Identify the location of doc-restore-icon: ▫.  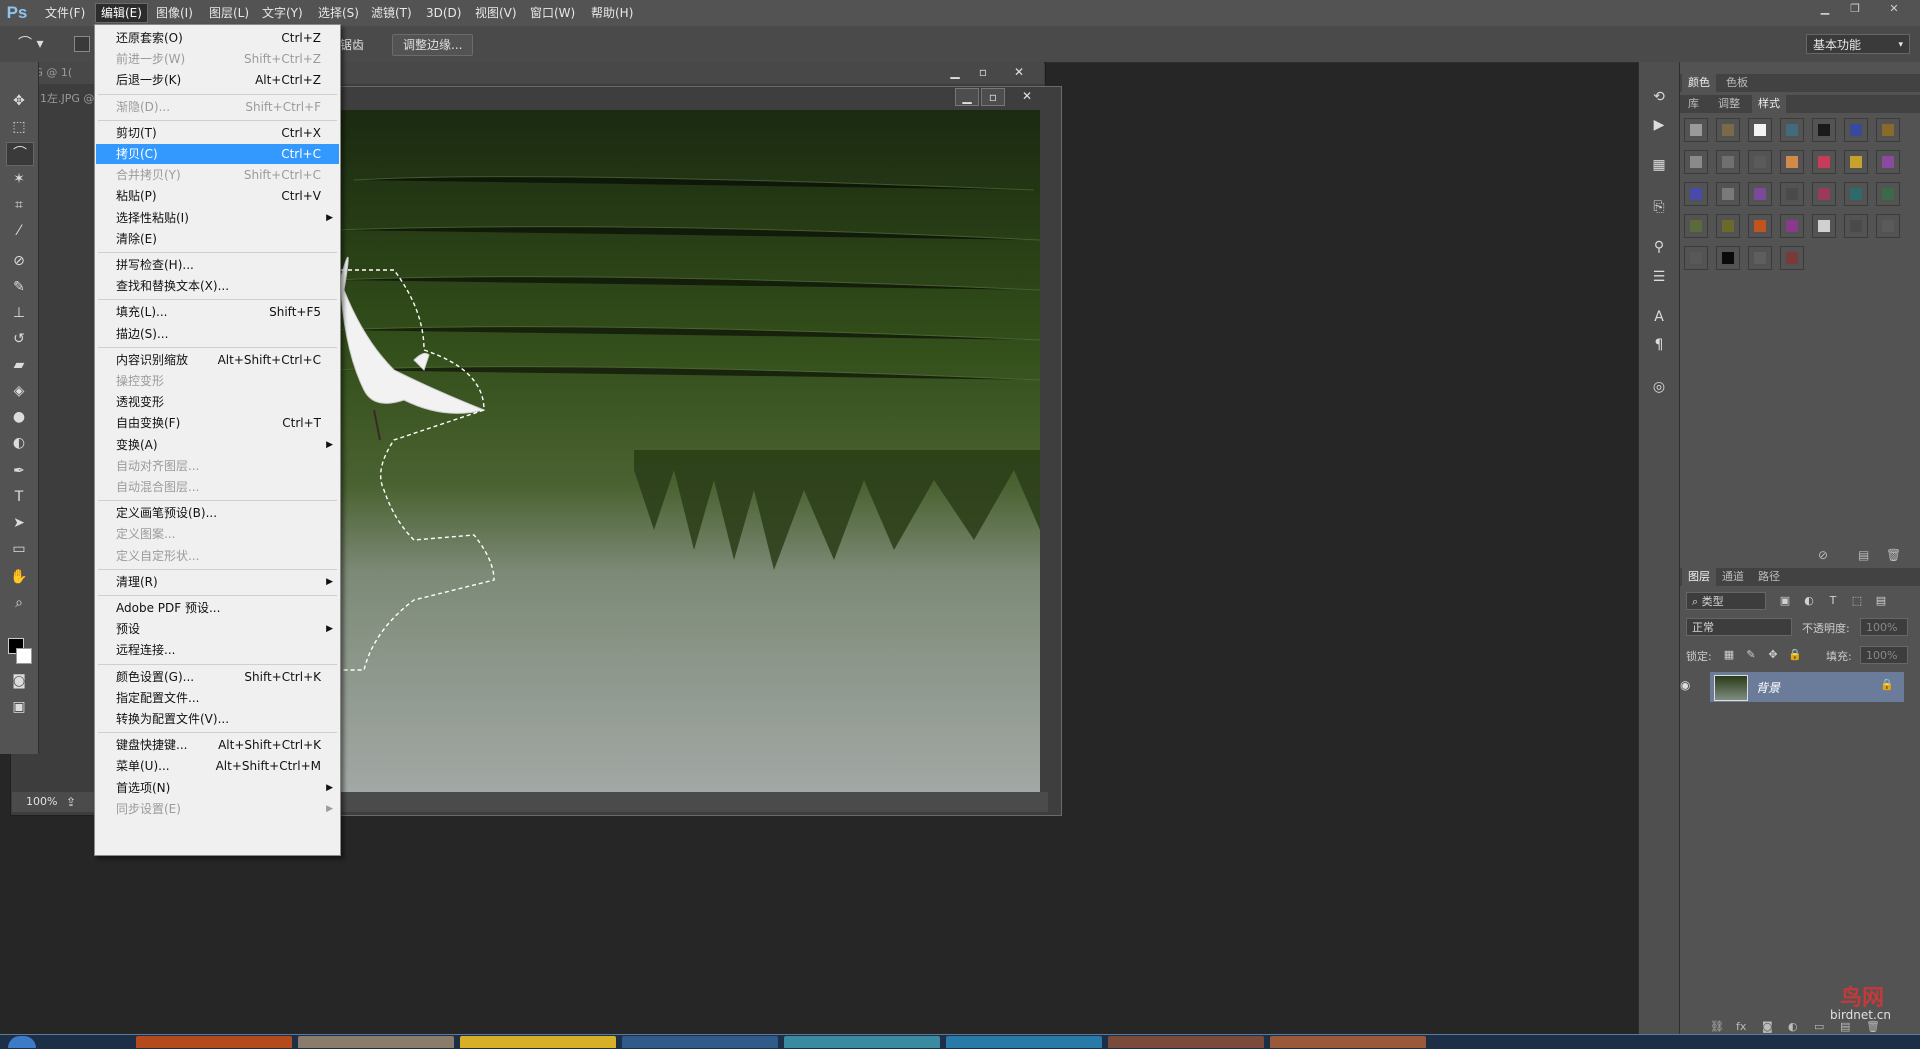
(993, 97).